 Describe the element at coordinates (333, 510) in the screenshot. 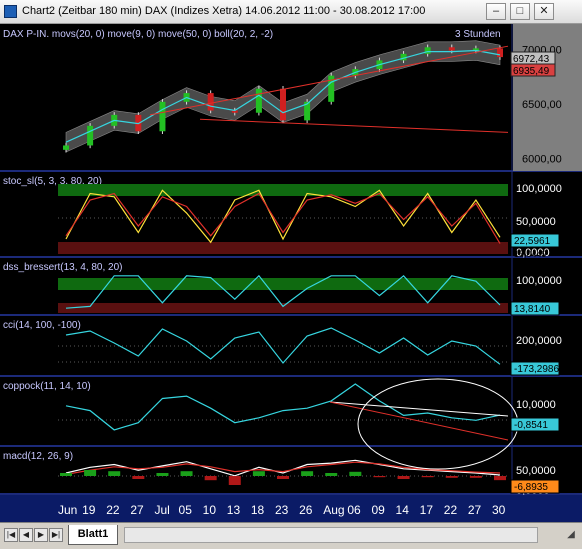

I see `x-axis-label: Aug` at that location.